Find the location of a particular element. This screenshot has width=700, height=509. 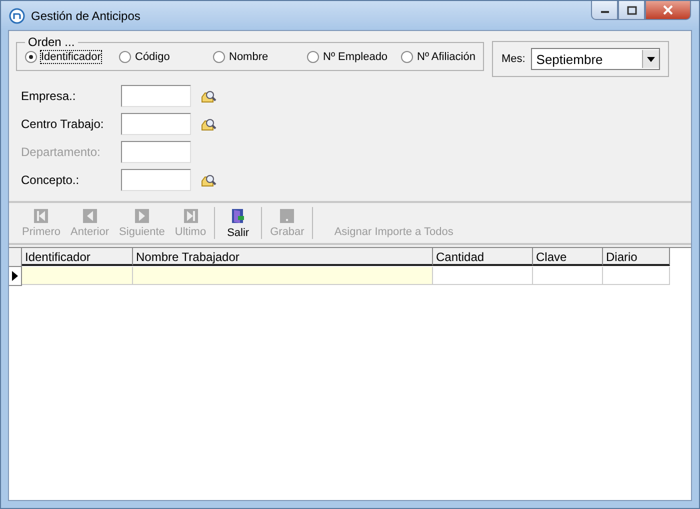

close-button is located at coordinates (668, 10).